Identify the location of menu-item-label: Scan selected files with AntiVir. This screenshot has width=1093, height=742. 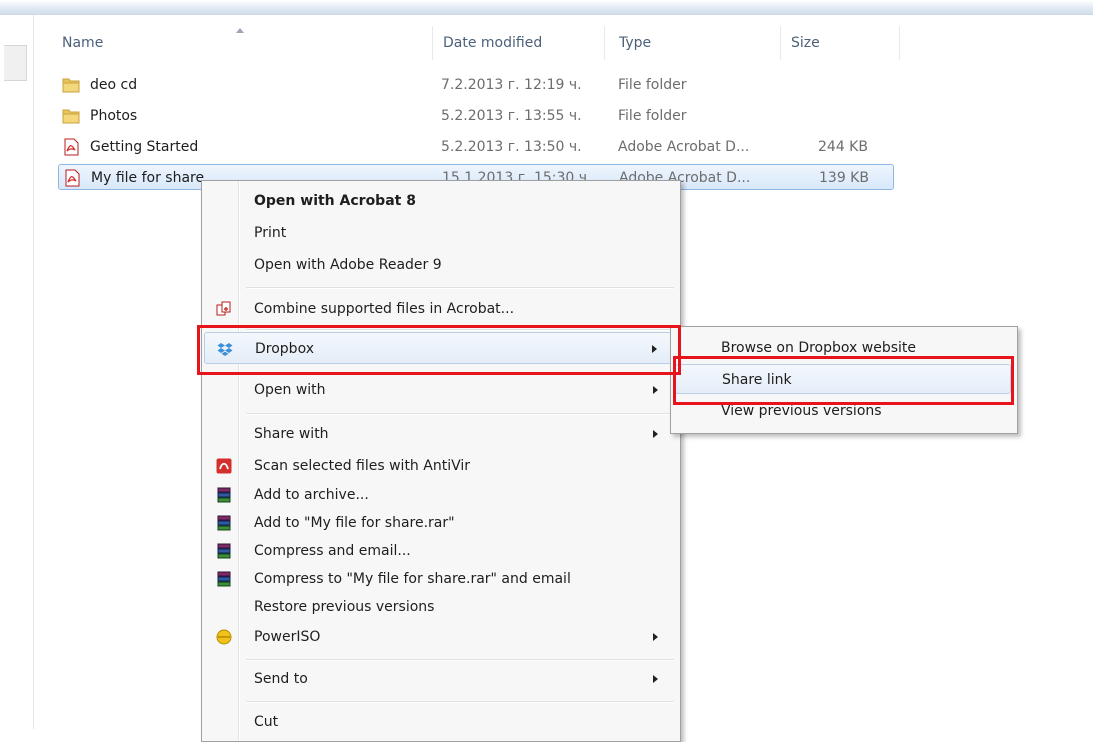
(362, 466).